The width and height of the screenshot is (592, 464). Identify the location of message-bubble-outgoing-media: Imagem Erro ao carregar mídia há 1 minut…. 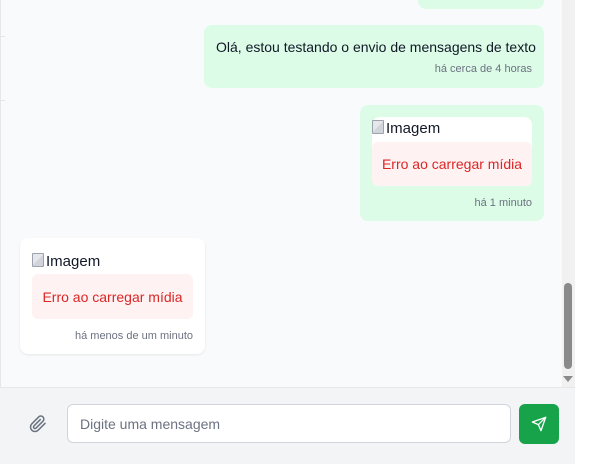
(452, 163).